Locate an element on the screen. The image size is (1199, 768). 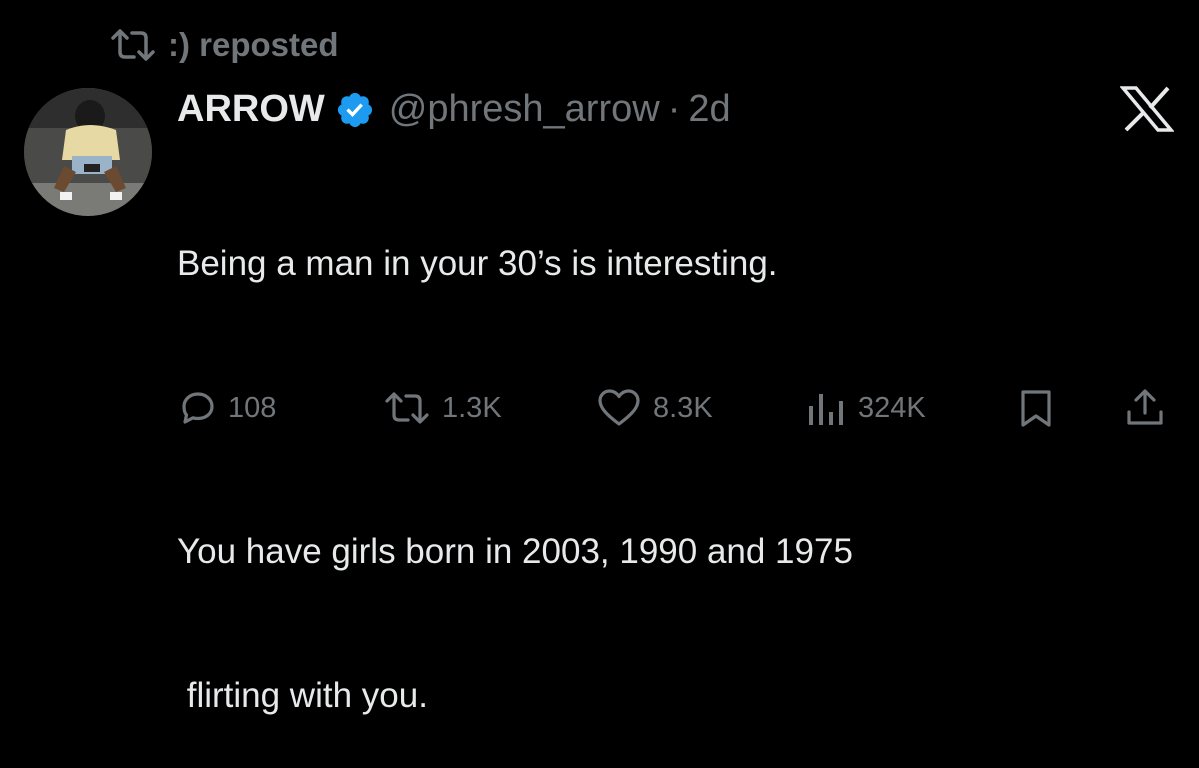
x-logo-icon is located at coordinates (1147, 109).